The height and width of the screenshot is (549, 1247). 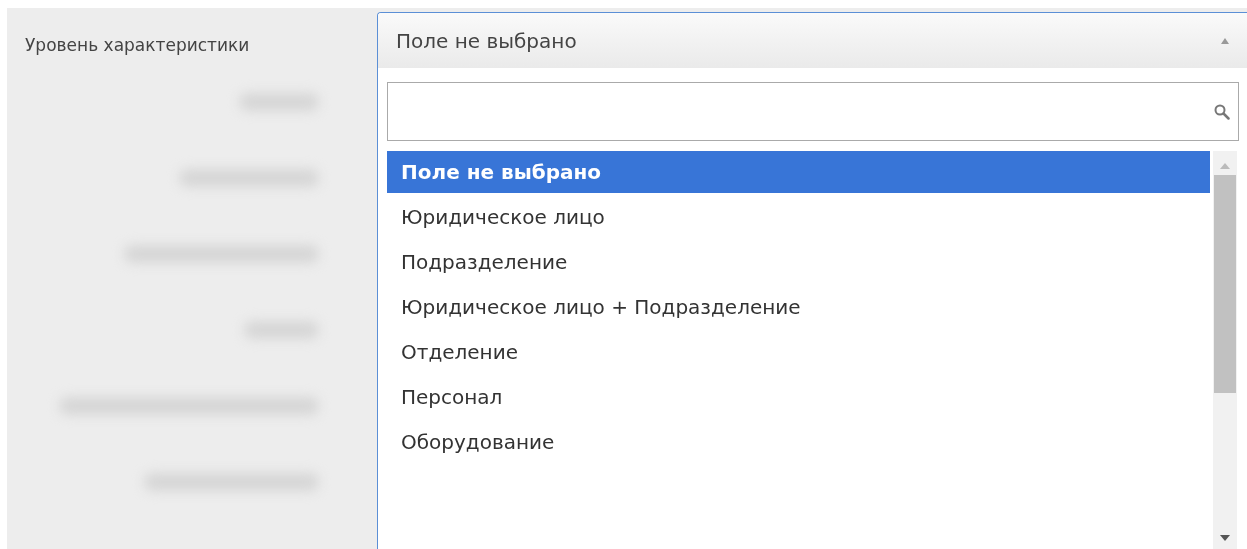 I want to click on dropdown-select: Поле не выбрано, so click(x=812, y=40).